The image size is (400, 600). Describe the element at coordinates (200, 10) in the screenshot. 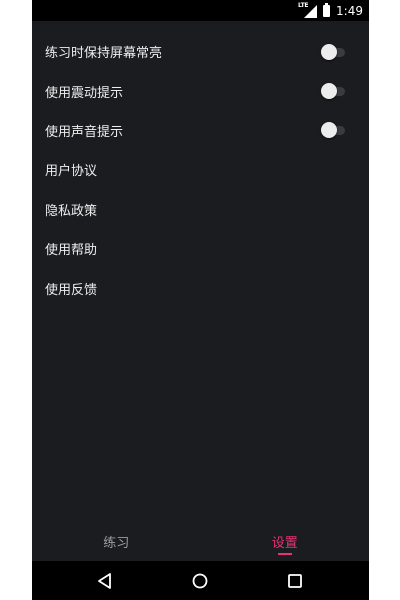

I see `status-bar: LTE 1:49` at that location.